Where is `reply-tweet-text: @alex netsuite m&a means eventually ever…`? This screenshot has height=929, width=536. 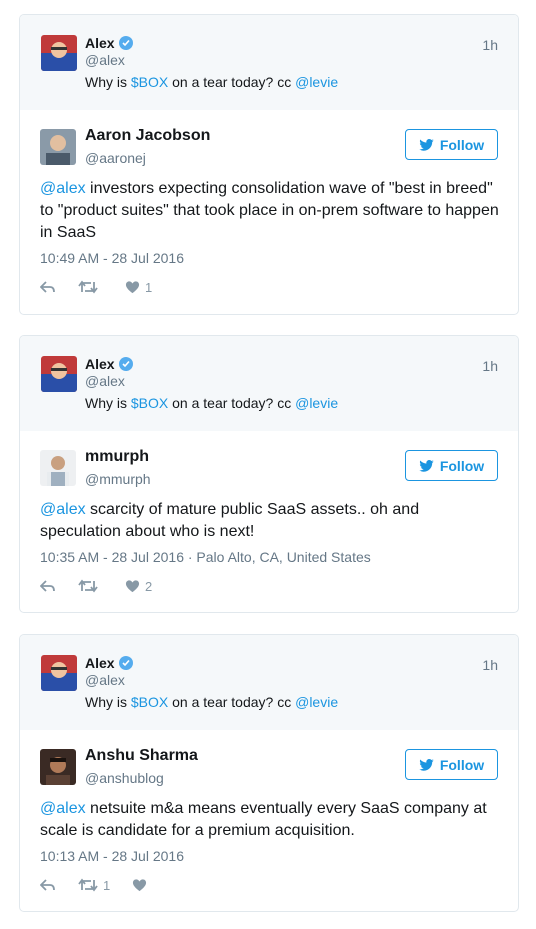 reply-tweet-text: @alex netsuite m&a means eventually ever… is located at coordinates (270, 820).